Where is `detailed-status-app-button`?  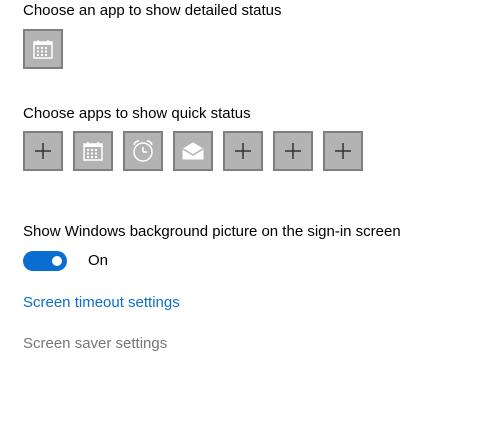 detailed-status-app-button is located at coordinates (43, 49).